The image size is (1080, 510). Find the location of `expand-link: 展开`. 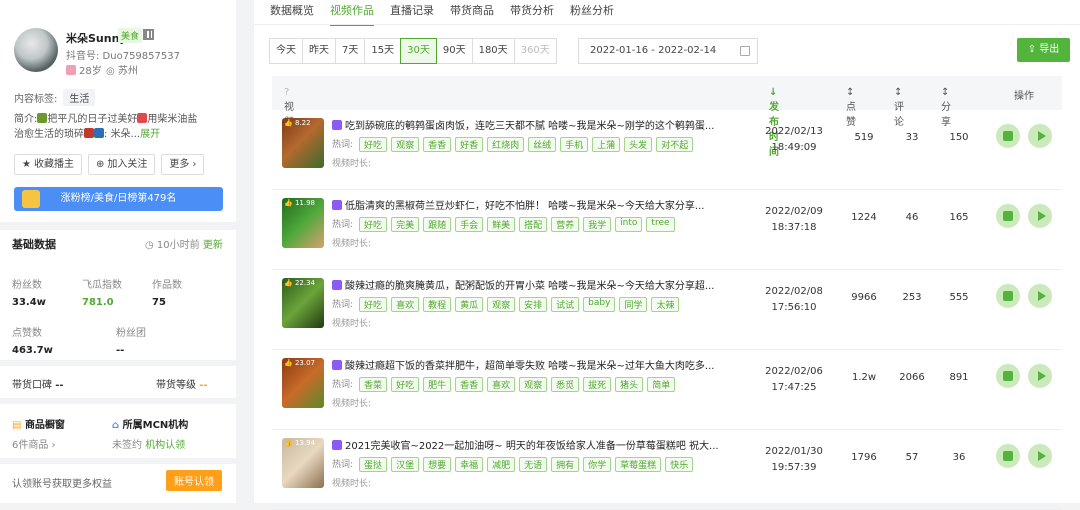

expand-link: 展开 is located at coordinates (150, 134).